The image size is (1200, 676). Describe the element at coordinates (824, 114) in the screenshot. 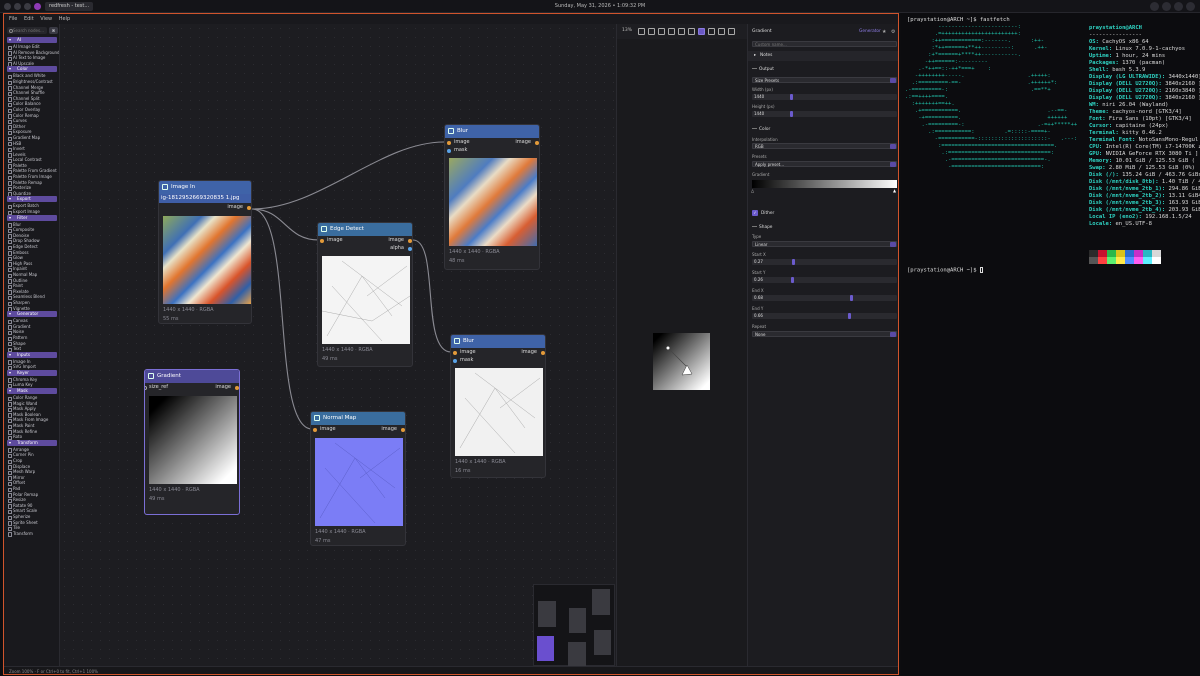

I see `height-slider: 1440` at that location.